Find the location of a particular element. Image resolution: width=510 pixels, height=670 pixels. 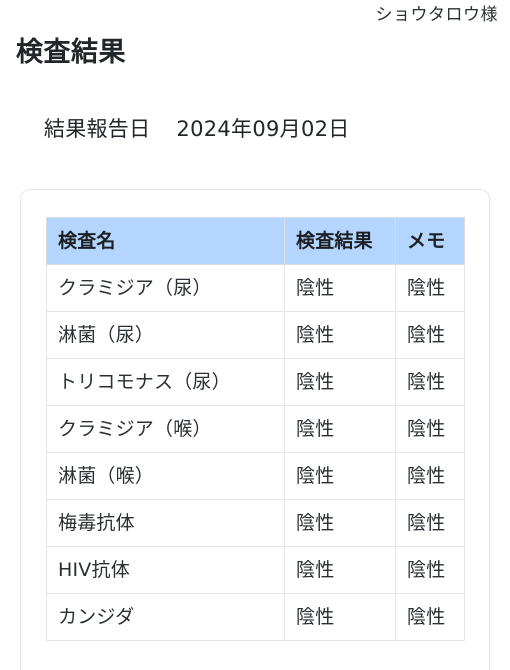

cell-test-name: クラミジア（喉） is located at coordinates (165, 429).